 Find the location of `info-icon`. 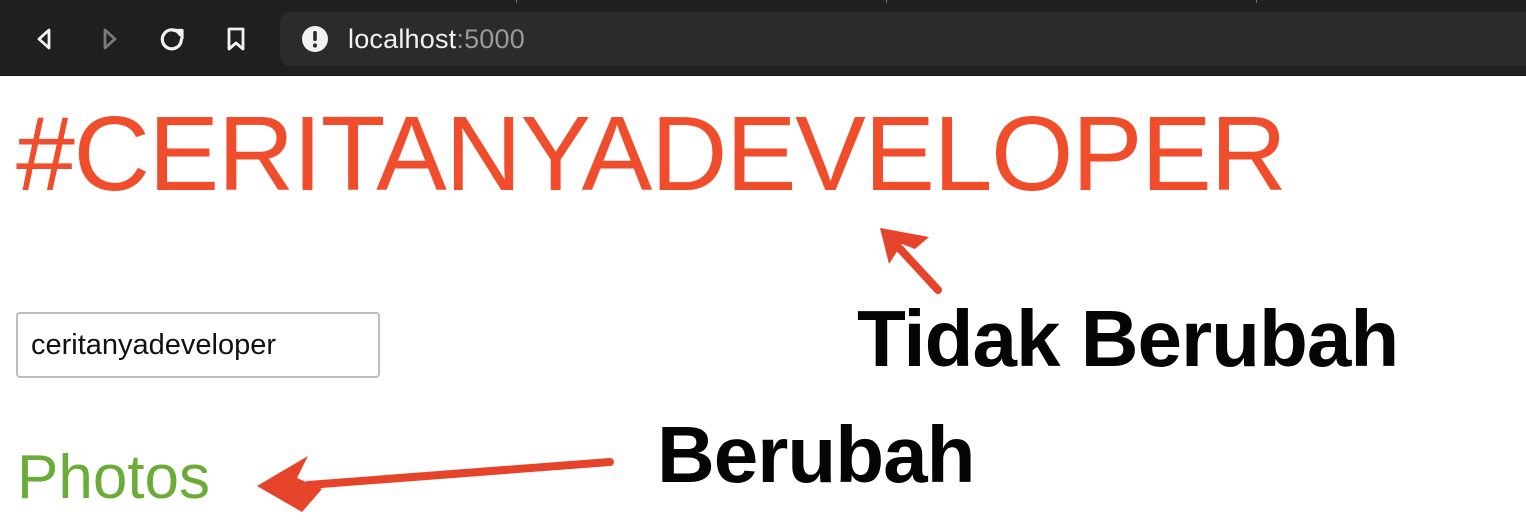

info-icon is located at coordinates (315, 39).